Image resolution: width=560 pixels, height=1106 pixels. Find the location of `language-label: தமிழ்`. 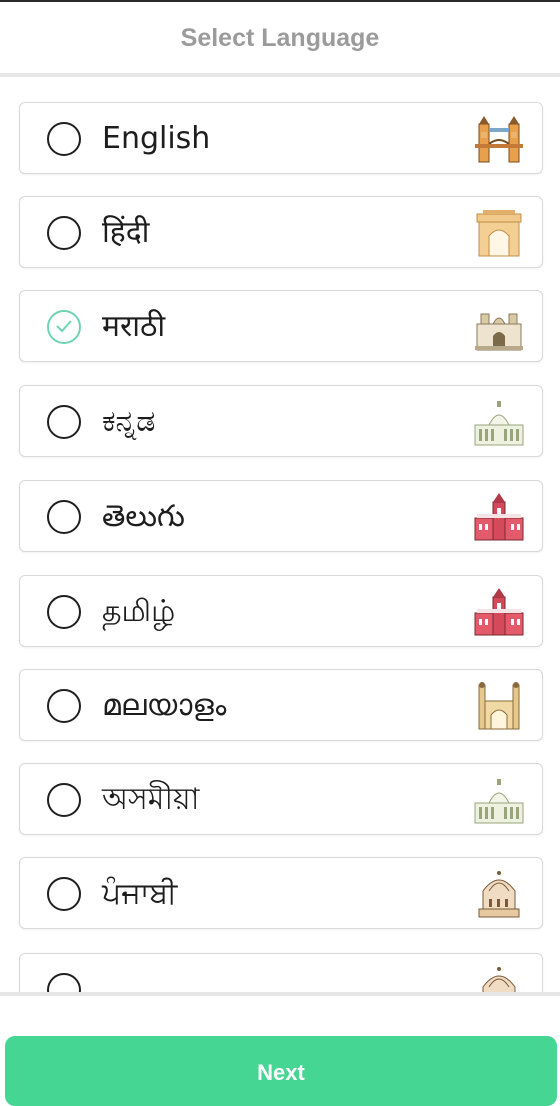

language-label: தமிழ் is located at coordinates (139, 611).